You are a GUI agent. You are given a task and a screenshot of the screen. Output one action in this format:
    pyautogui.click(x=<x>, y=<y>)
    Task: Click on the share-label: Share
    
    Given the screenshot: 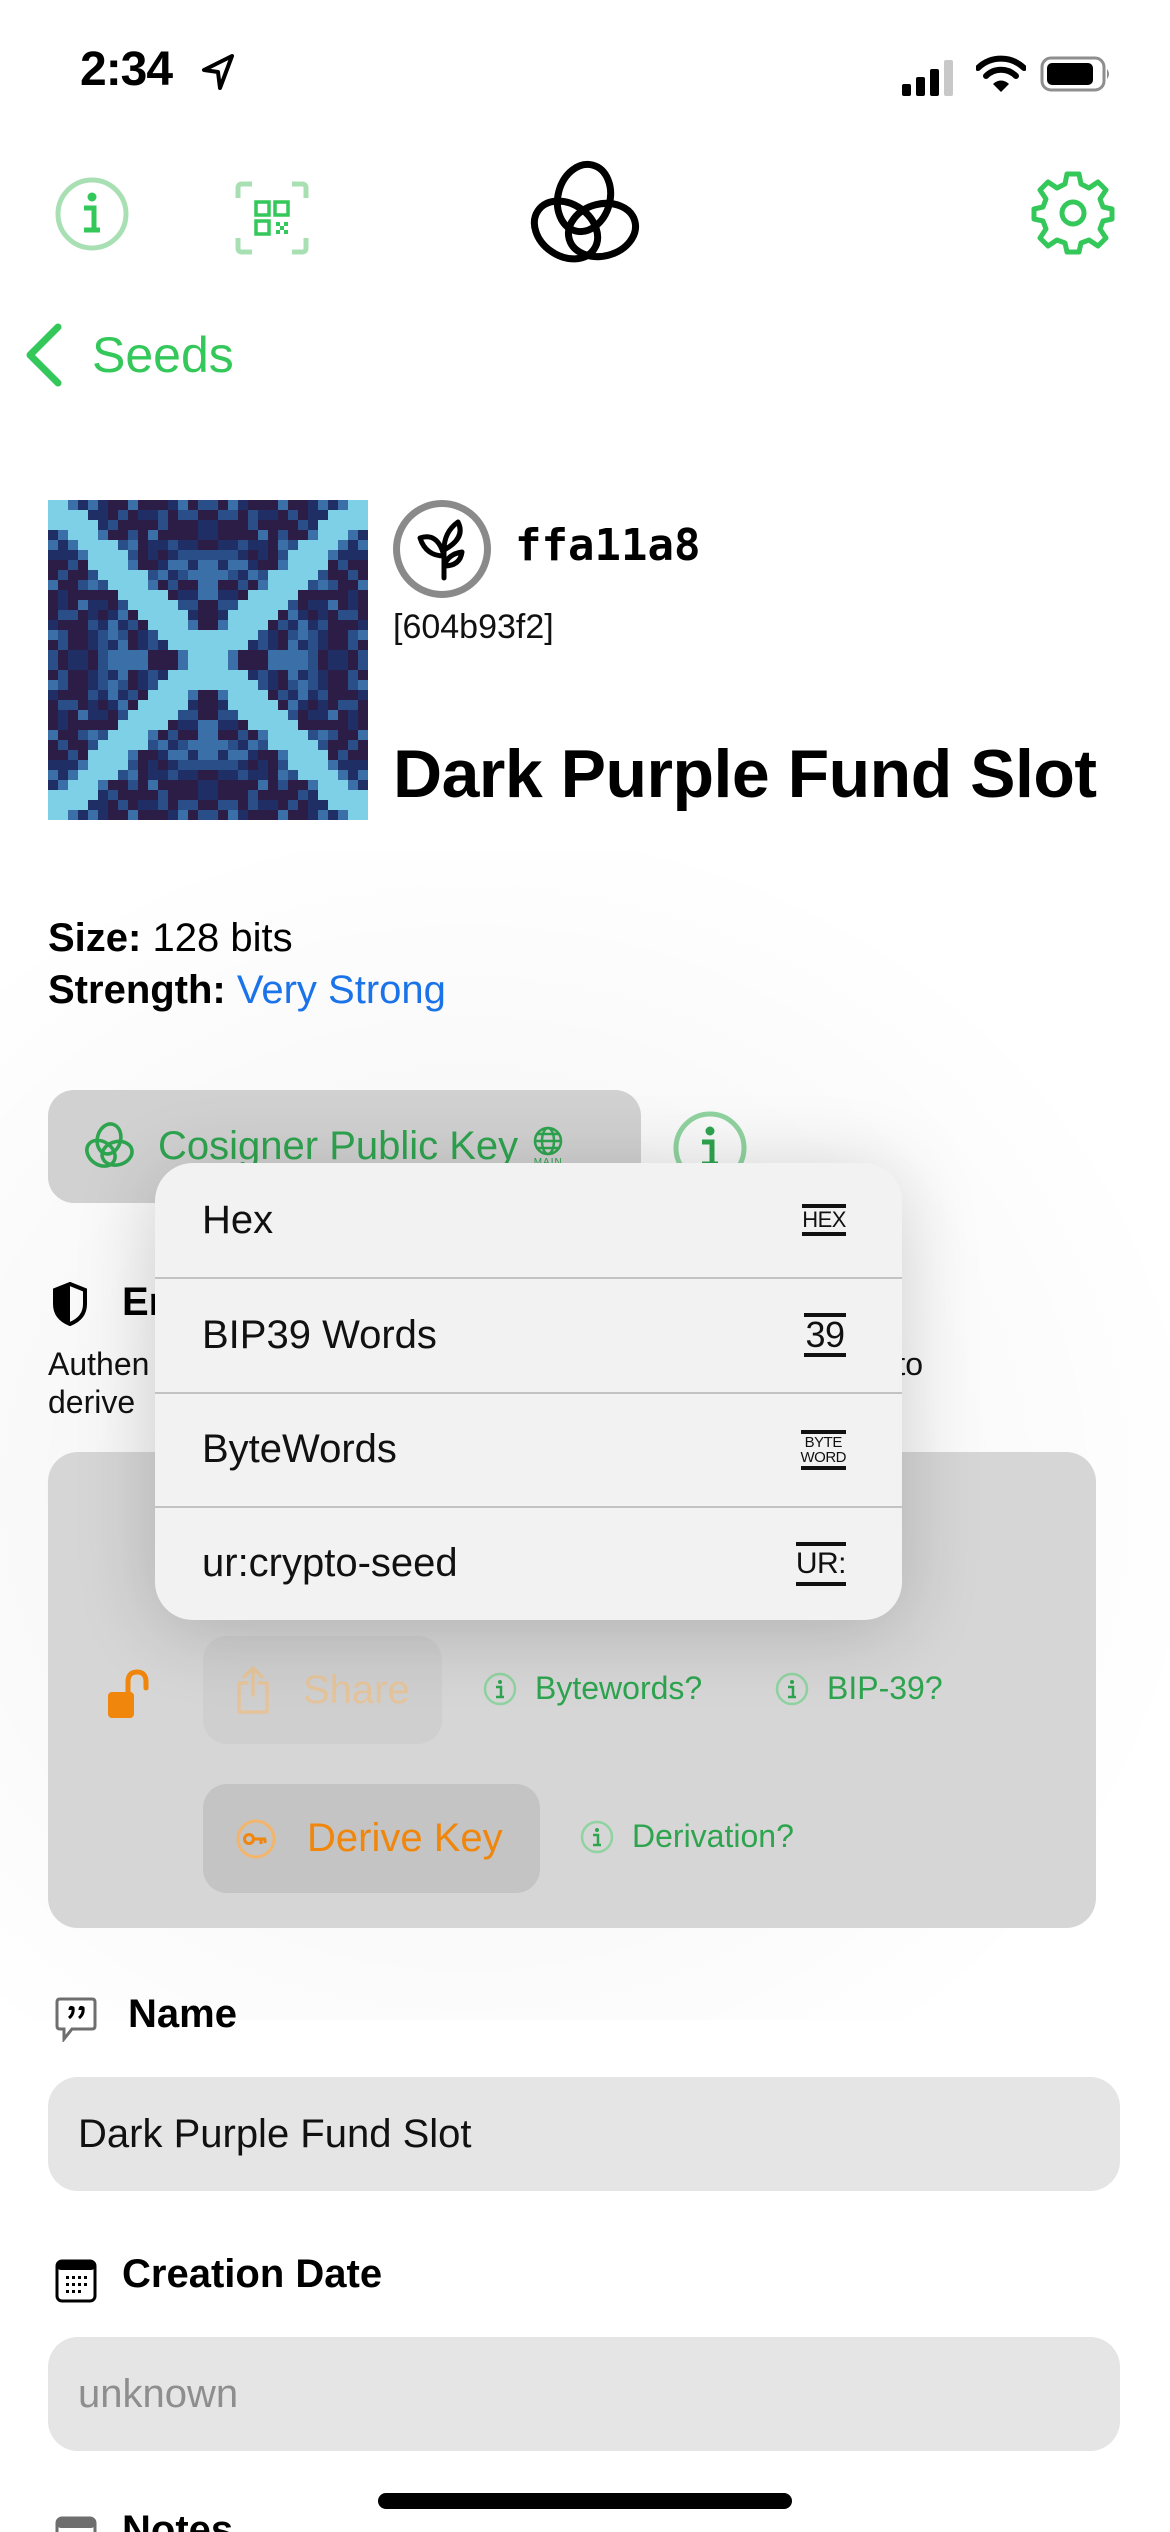 What is the action you would take?
    pyautogui.click(x=356, y=1689)
    